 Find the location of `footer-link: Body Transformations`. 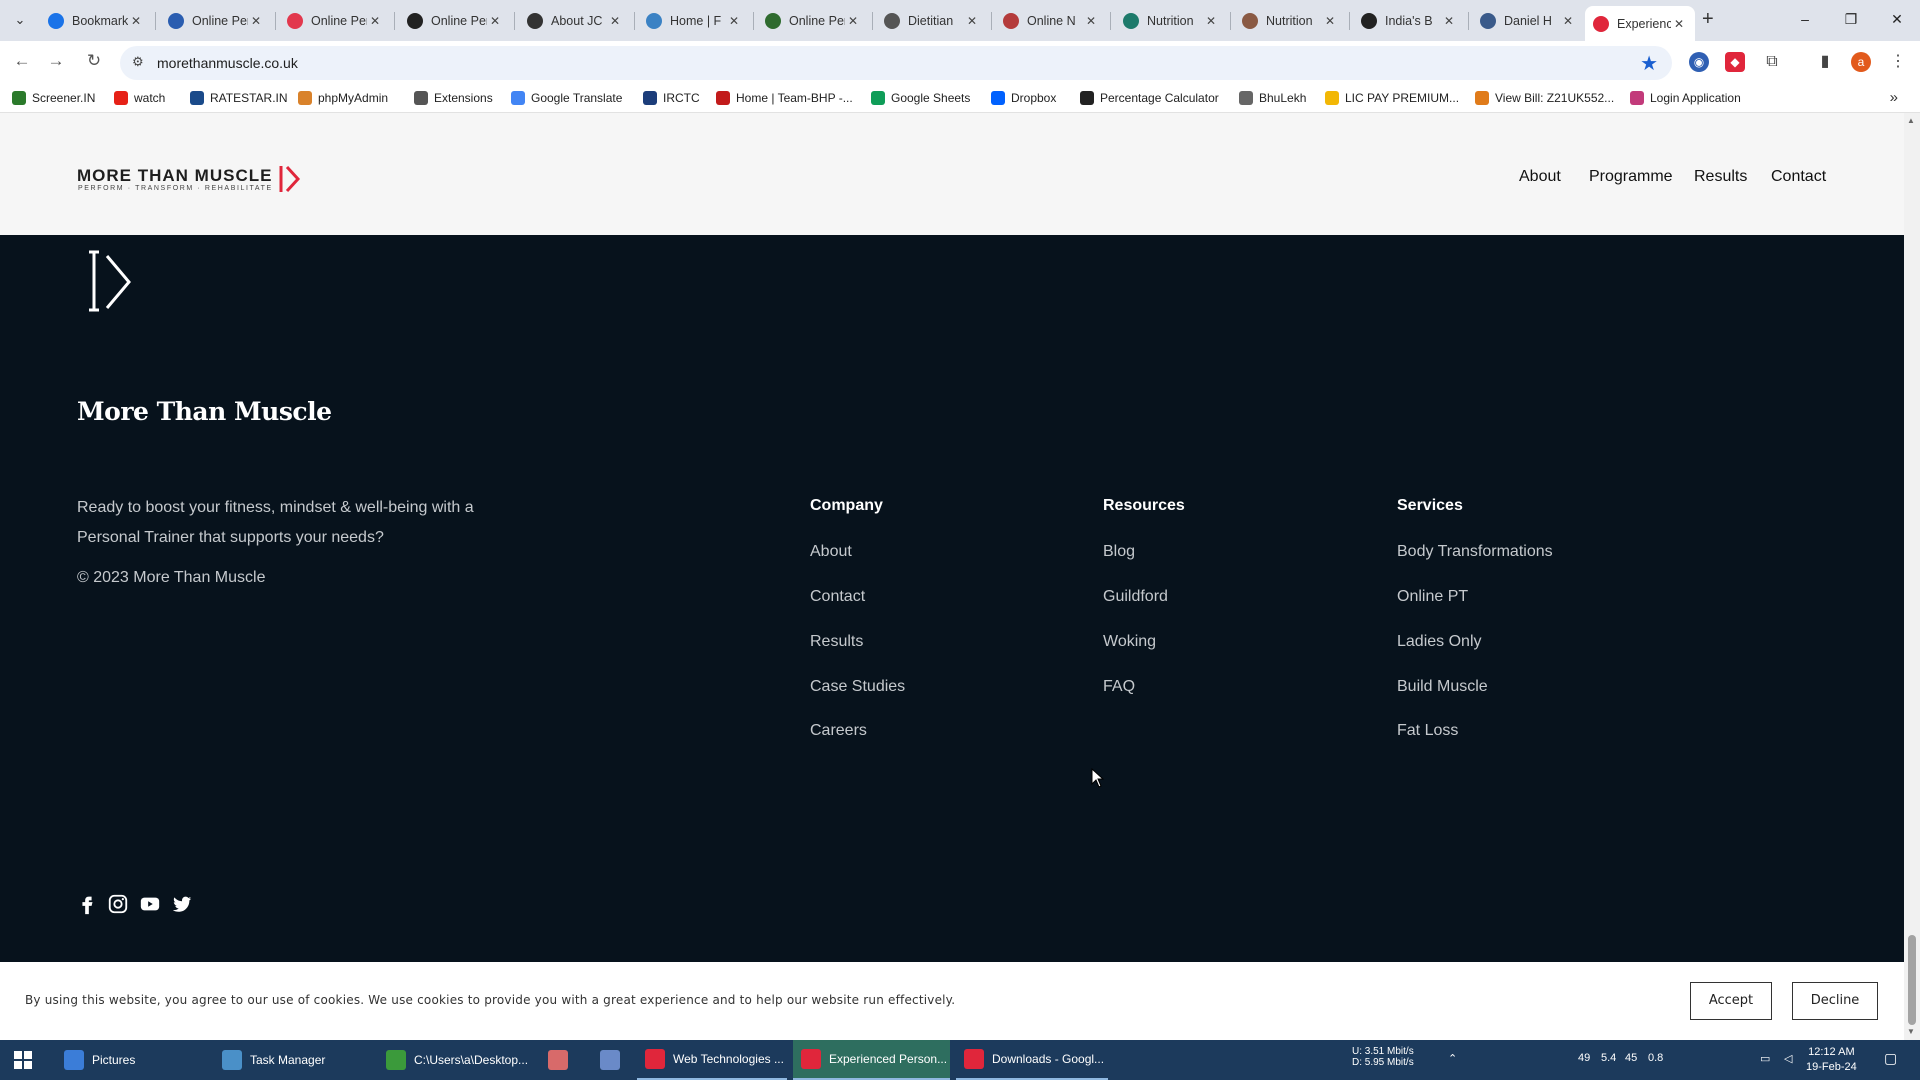

footer-link: Body Transformations is located at coordinates (1475, 552).